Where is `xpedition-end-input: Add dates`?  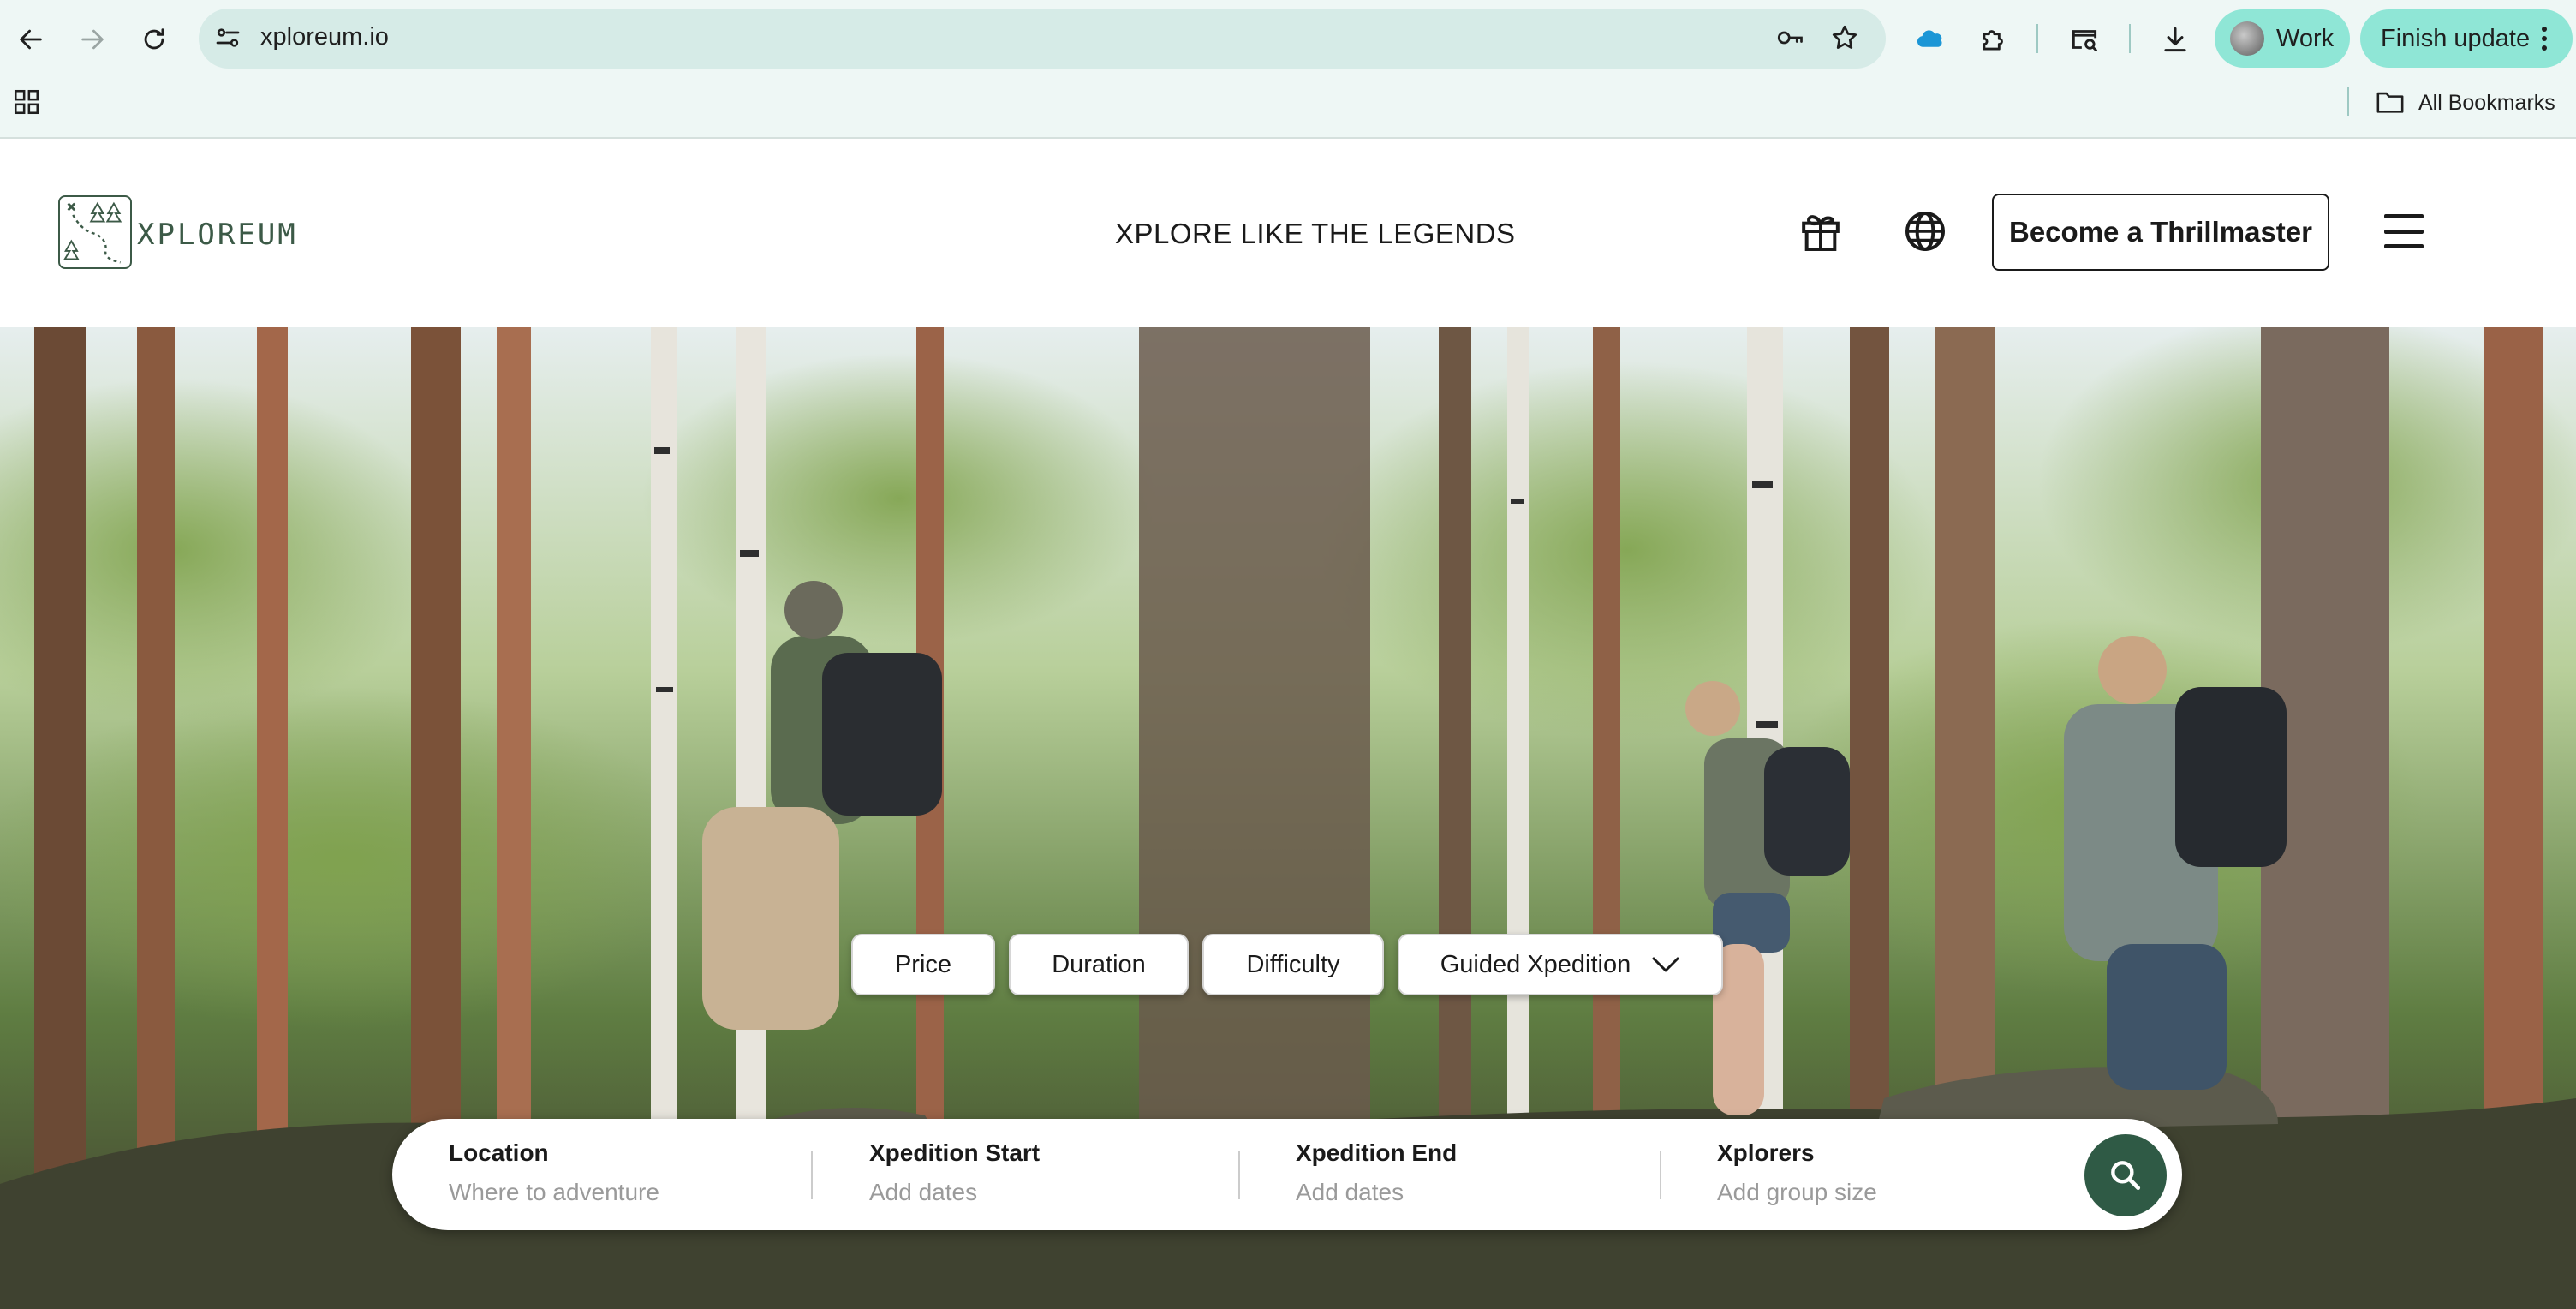
xpedition-end-input: Add dates is located at coordinates (1475, 1192).